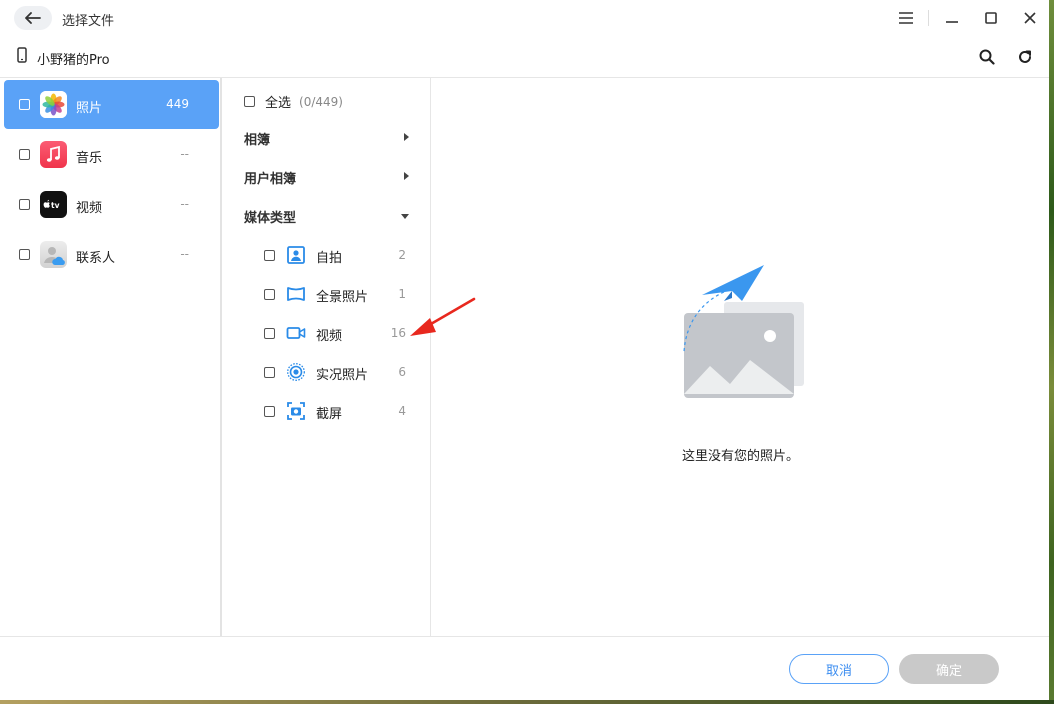 This screenshot has width=1054, height=704. I want to click on category-photos: 照片 449, so click(111, 104).